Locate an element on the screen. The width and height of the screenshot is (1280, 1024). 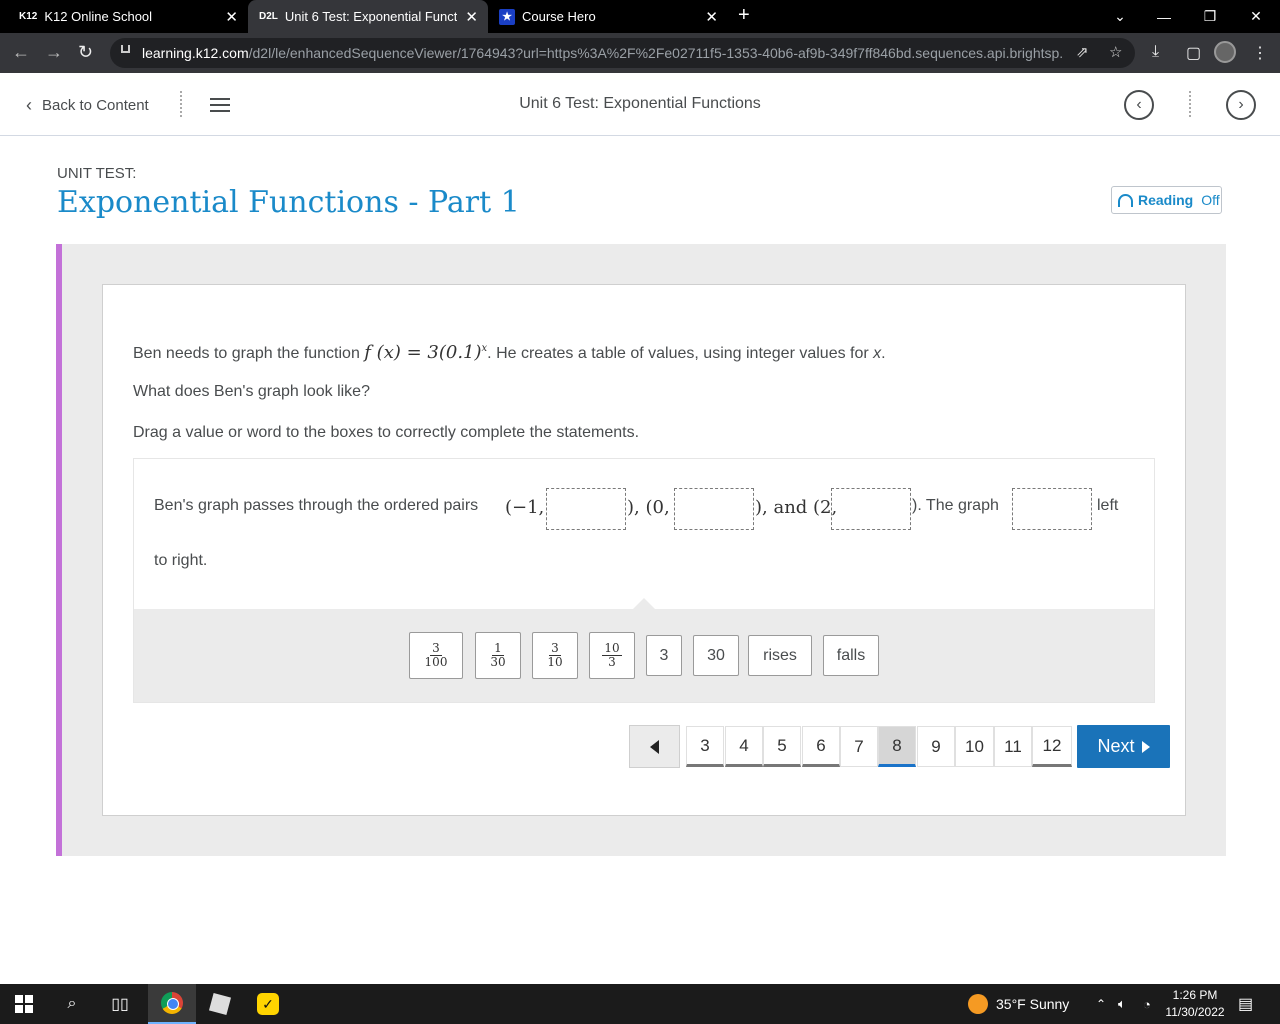
tab-title: Course Hero is located at coordinates (559, 16).